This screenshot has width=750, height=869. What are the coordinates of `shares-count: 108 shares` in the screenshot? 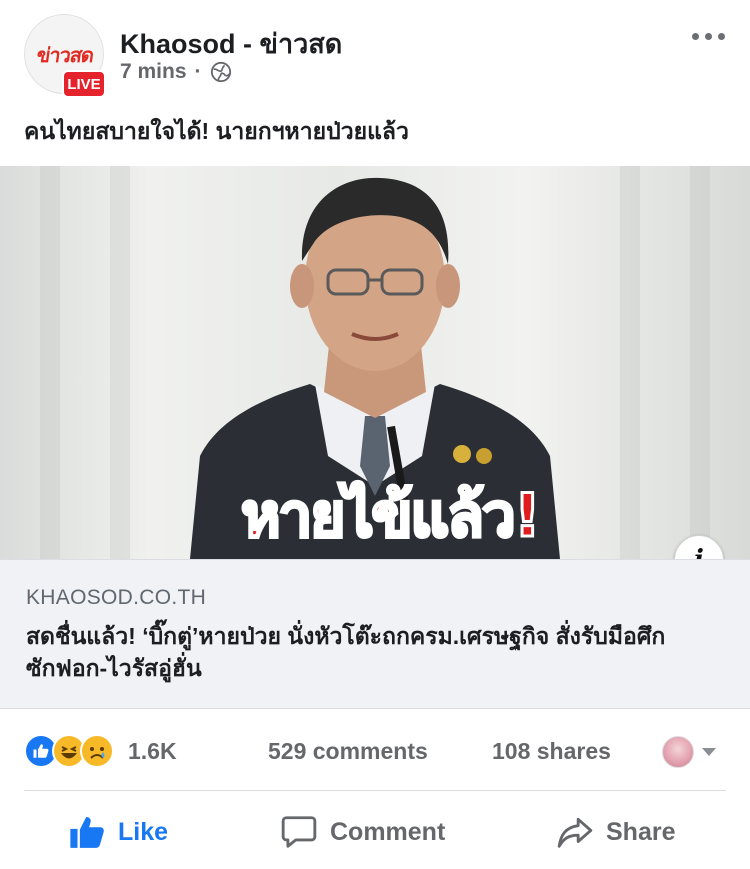 It's located at (551, 751).